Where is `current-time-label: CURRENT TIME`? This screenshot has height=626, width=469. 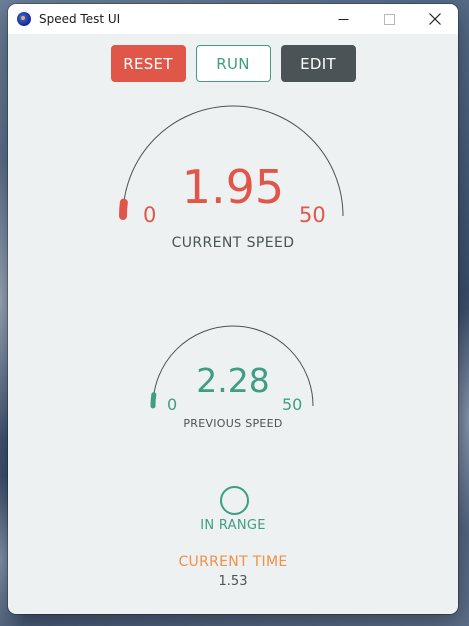
current-time-label: CURRENT TIME is located at coordinates (233, 562).